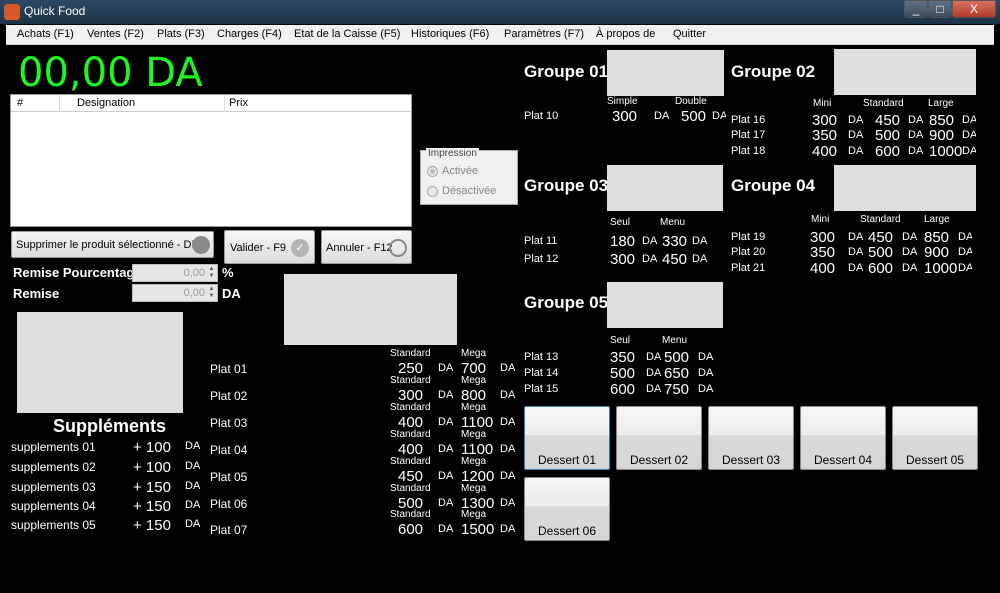 Image resolution: width=1000 pixels, height=593 pixels. I want to click on plat-name: Plat 14, so click(541, 373).